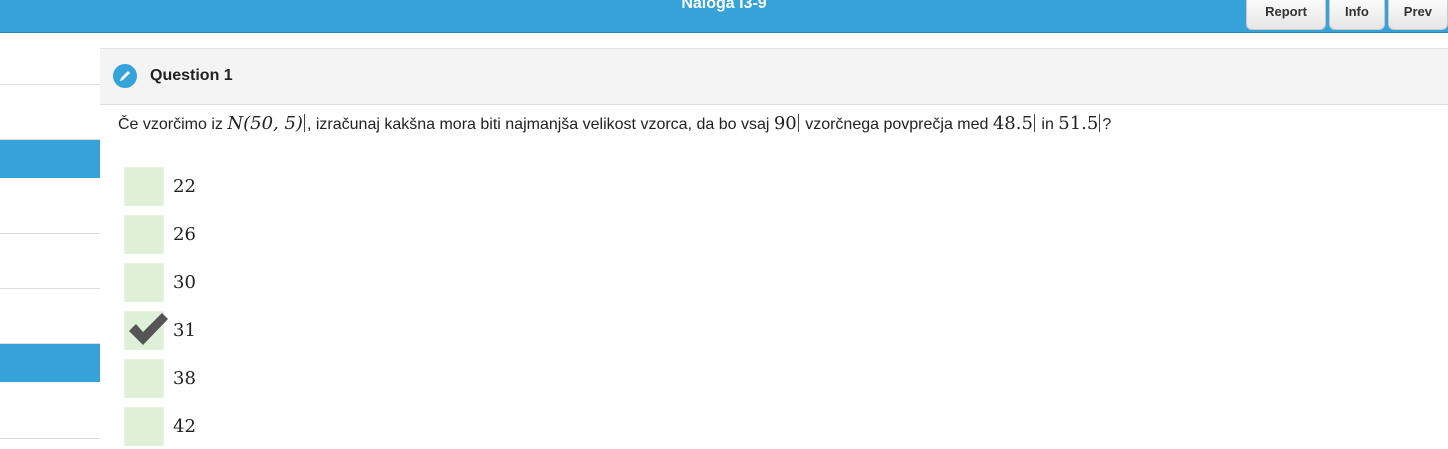 This screenshot has height=449, width=1448. I want to click on top-button-group: Report Info Prev, so click(1345, 15).